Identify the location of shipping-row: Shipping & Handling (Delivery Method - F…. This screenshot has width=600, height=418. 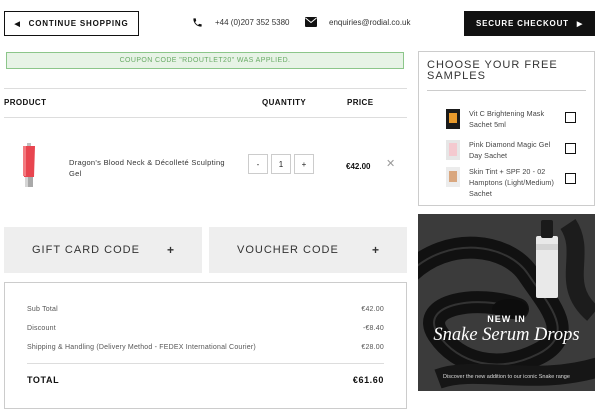
(205, 347).